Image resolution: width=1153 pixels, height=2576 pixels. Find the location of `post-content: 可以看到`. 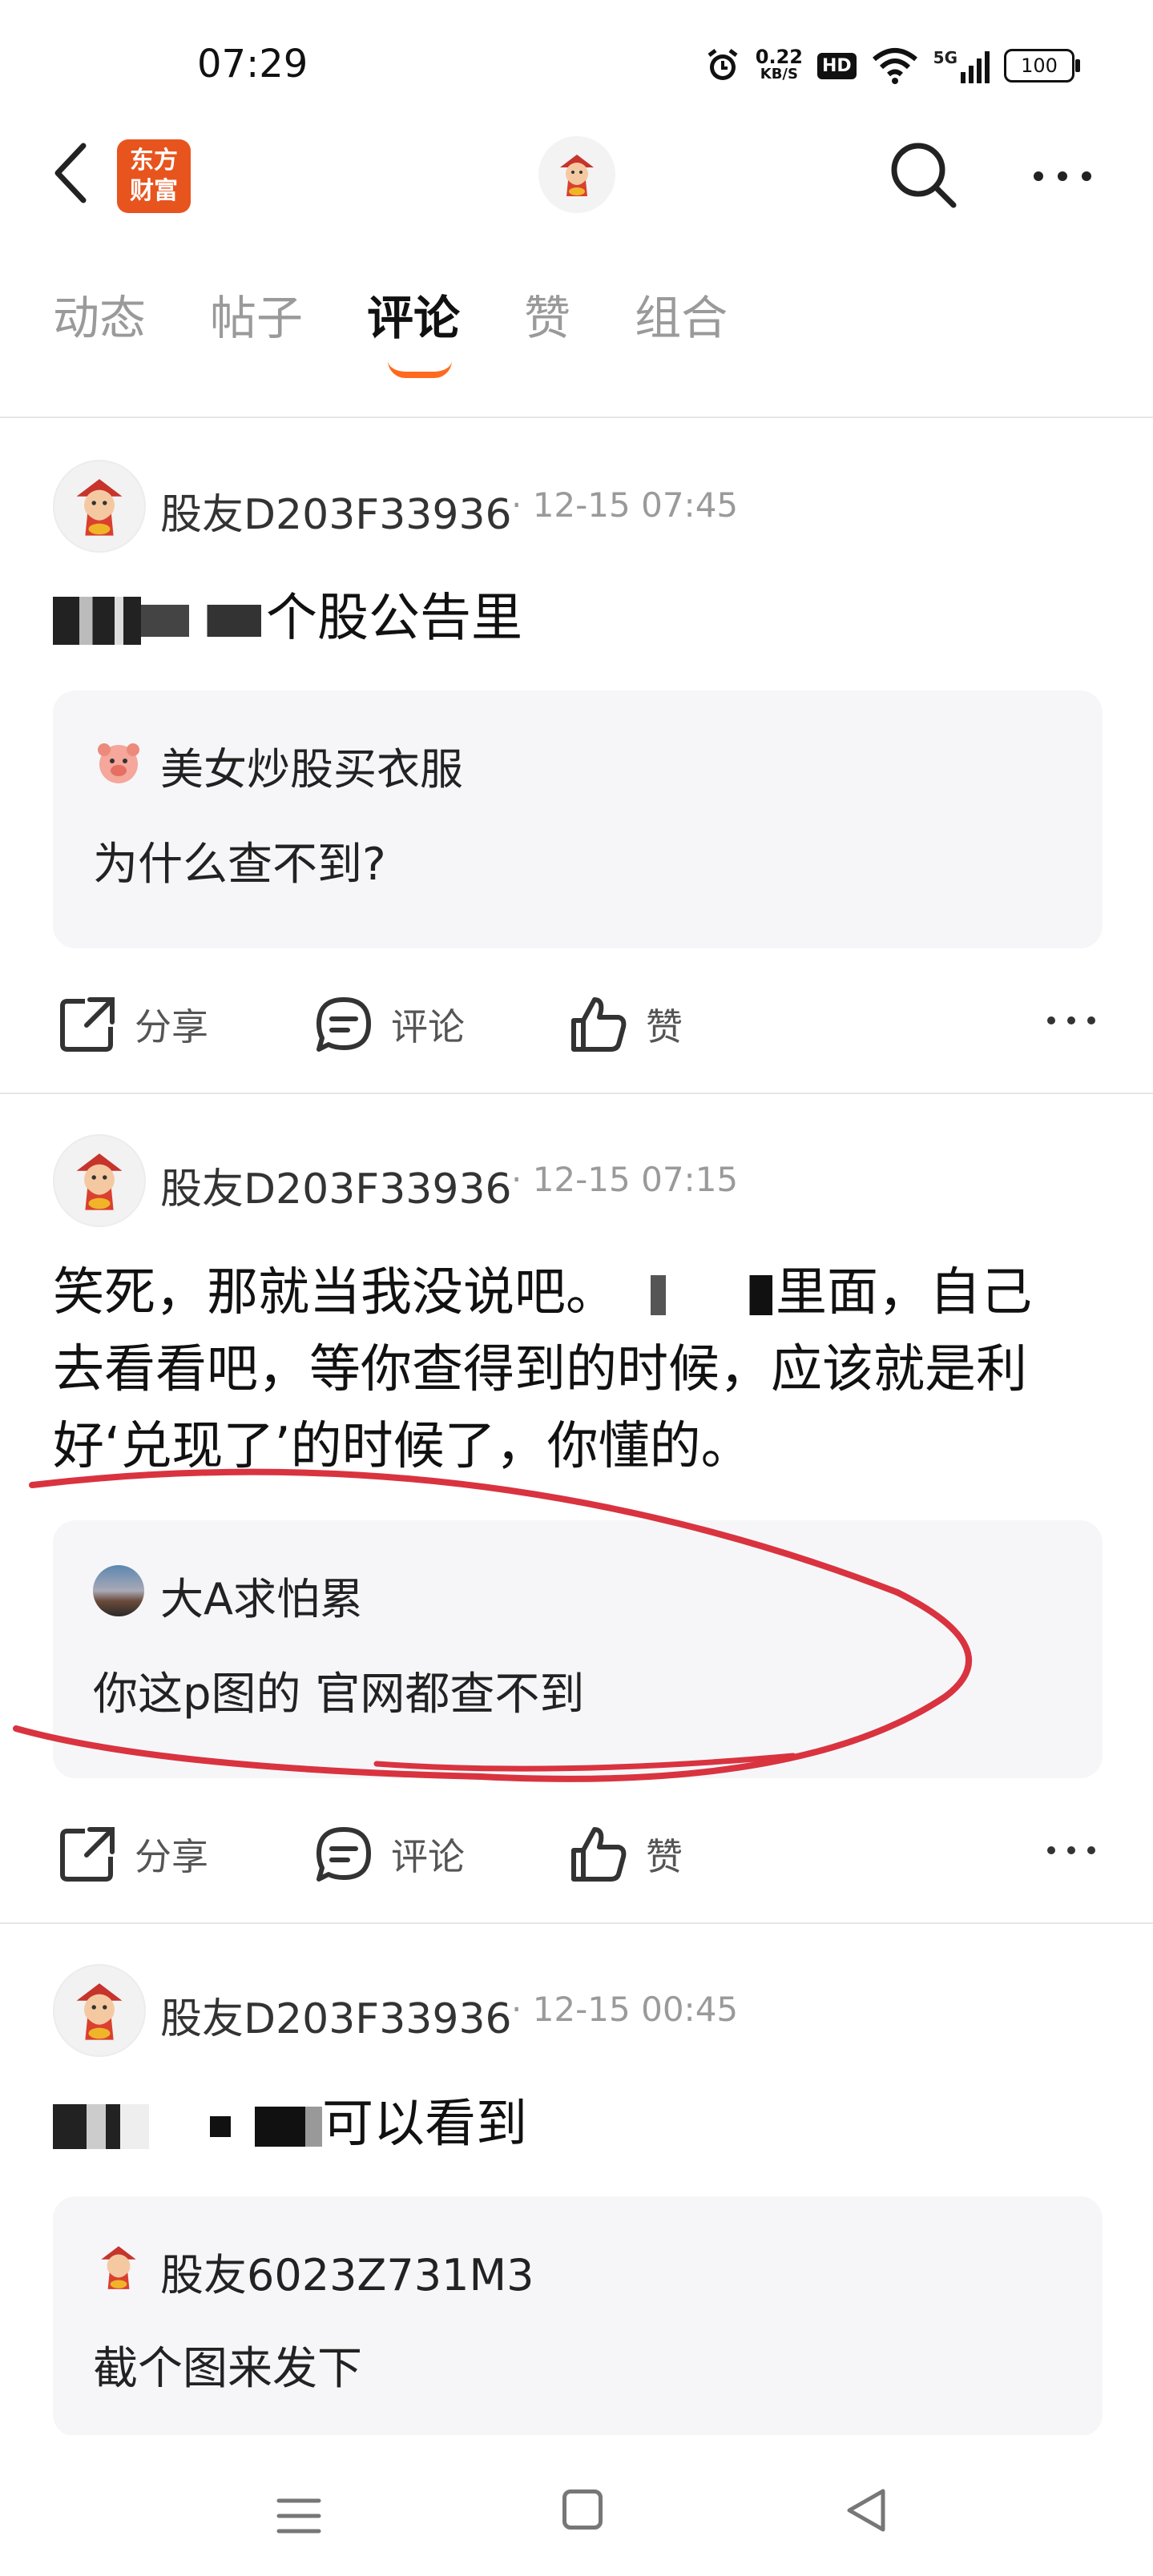

post-content: 可以看到 is located at coordinates (290, 2125).